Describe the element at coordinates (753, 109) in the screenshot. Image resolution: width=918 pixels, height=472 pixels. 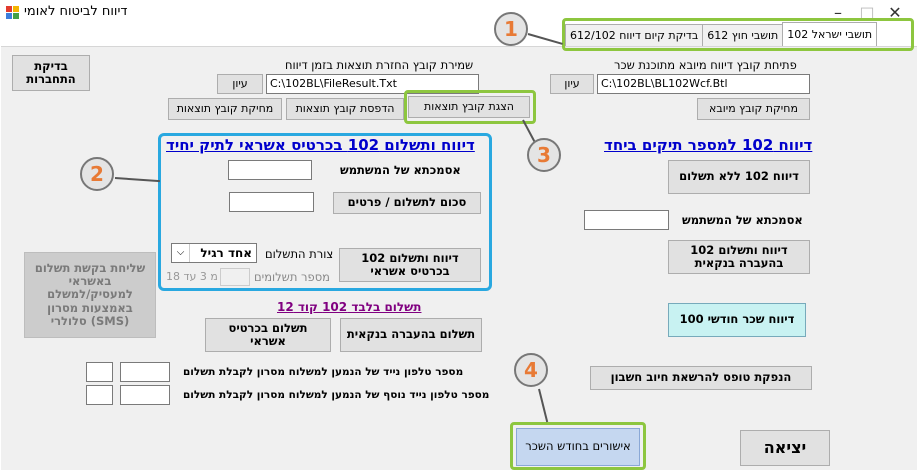
I see `delete-import-button: מחיקת קובץ מיובא` at that location.